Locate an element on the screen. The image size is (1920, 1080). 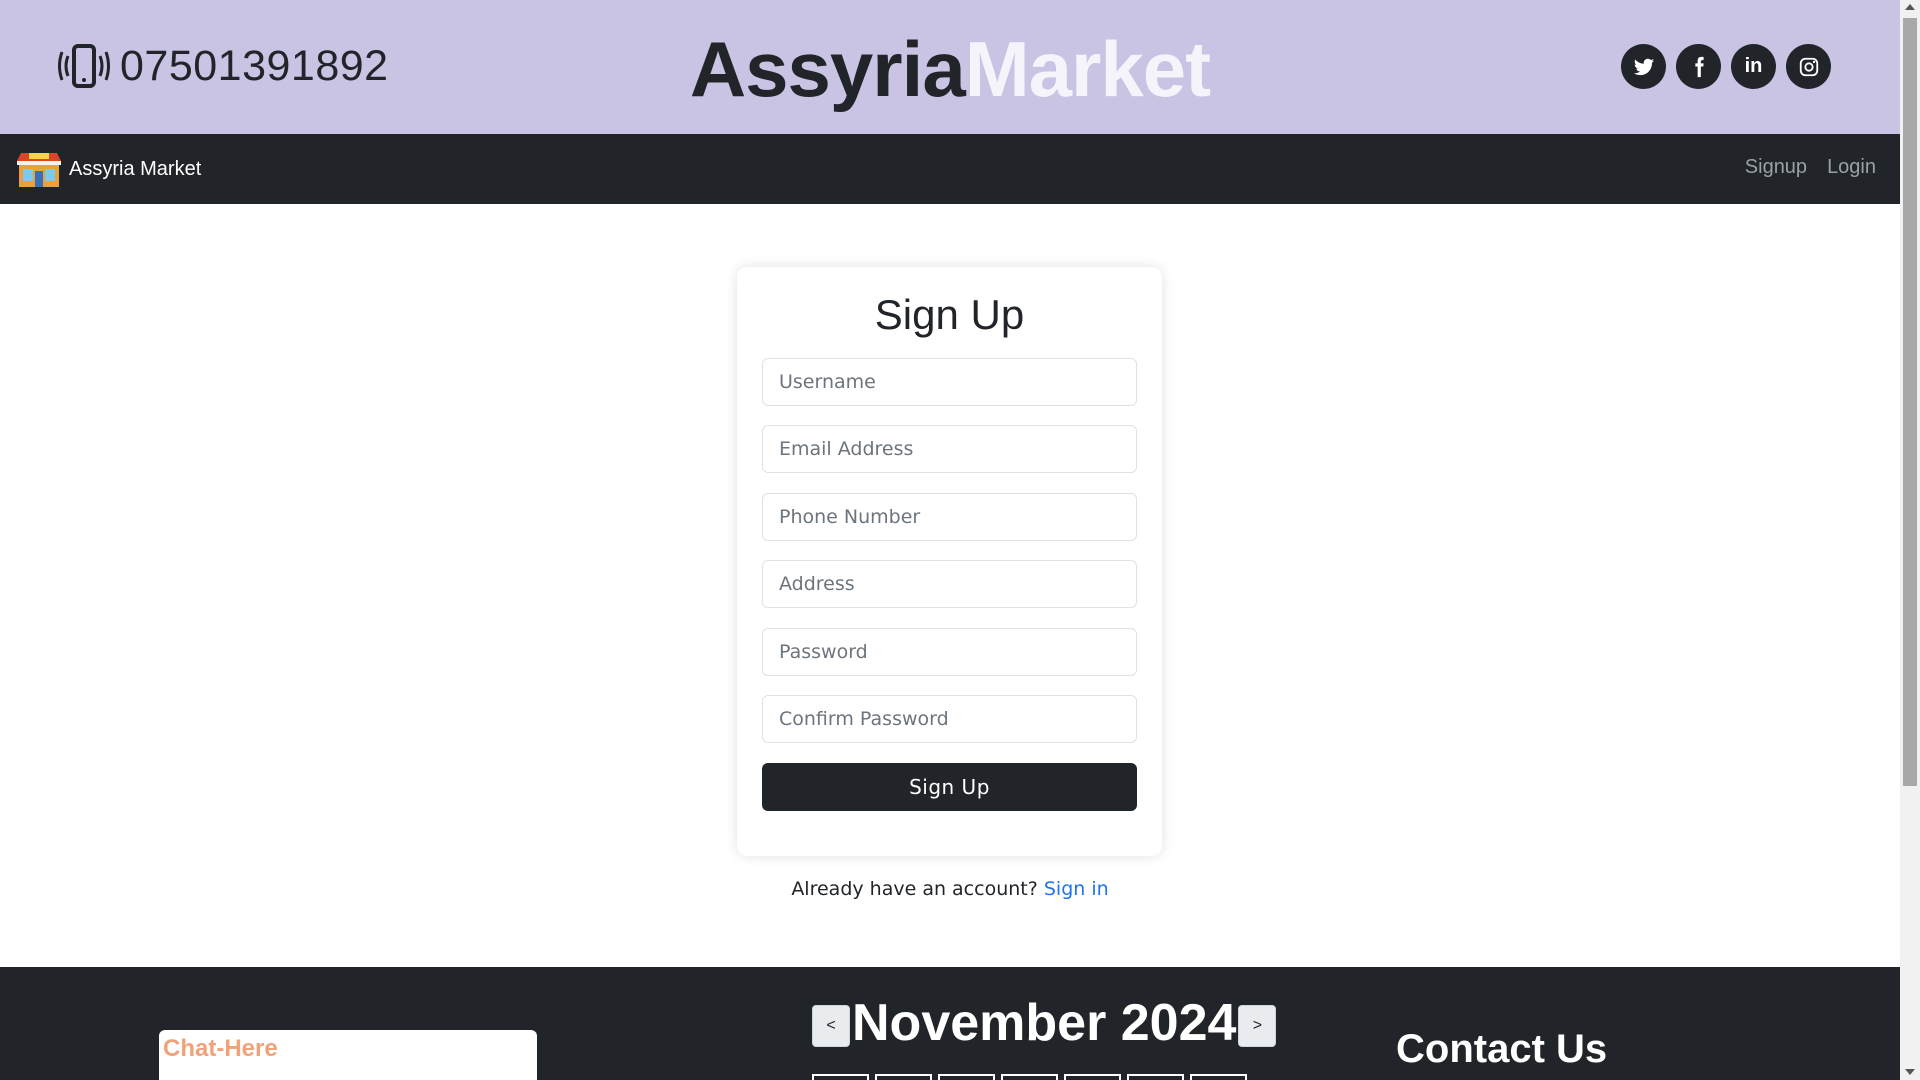
linkedin-label: in is located at coordinates (1753, 66).